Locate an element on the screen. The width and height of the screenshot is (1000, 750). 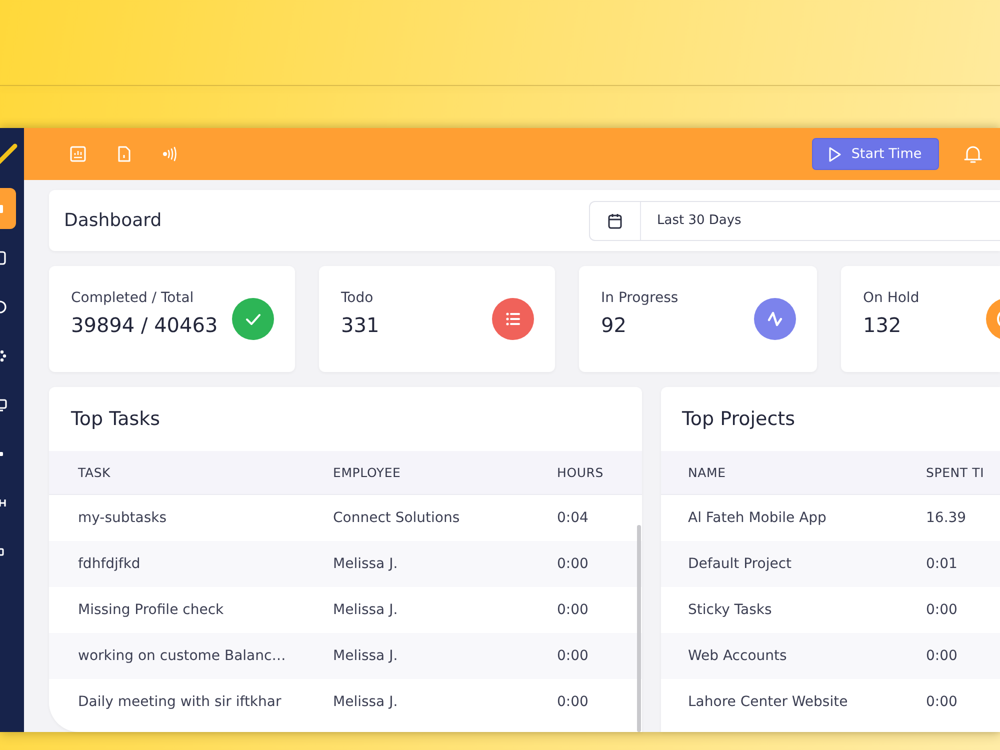
table-cell-text: Missing Profile check is located at coordinates (151, 610).